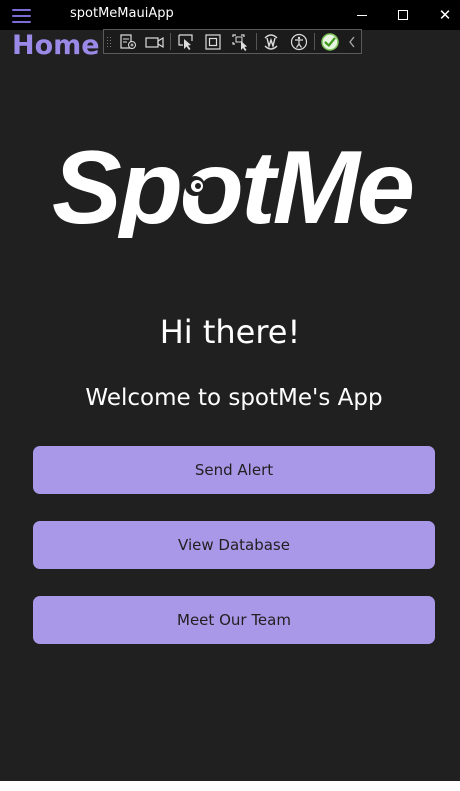  Describe the element at coordinates (272, 41) in the screenshot. I see `hot-reload-icon` at that location.